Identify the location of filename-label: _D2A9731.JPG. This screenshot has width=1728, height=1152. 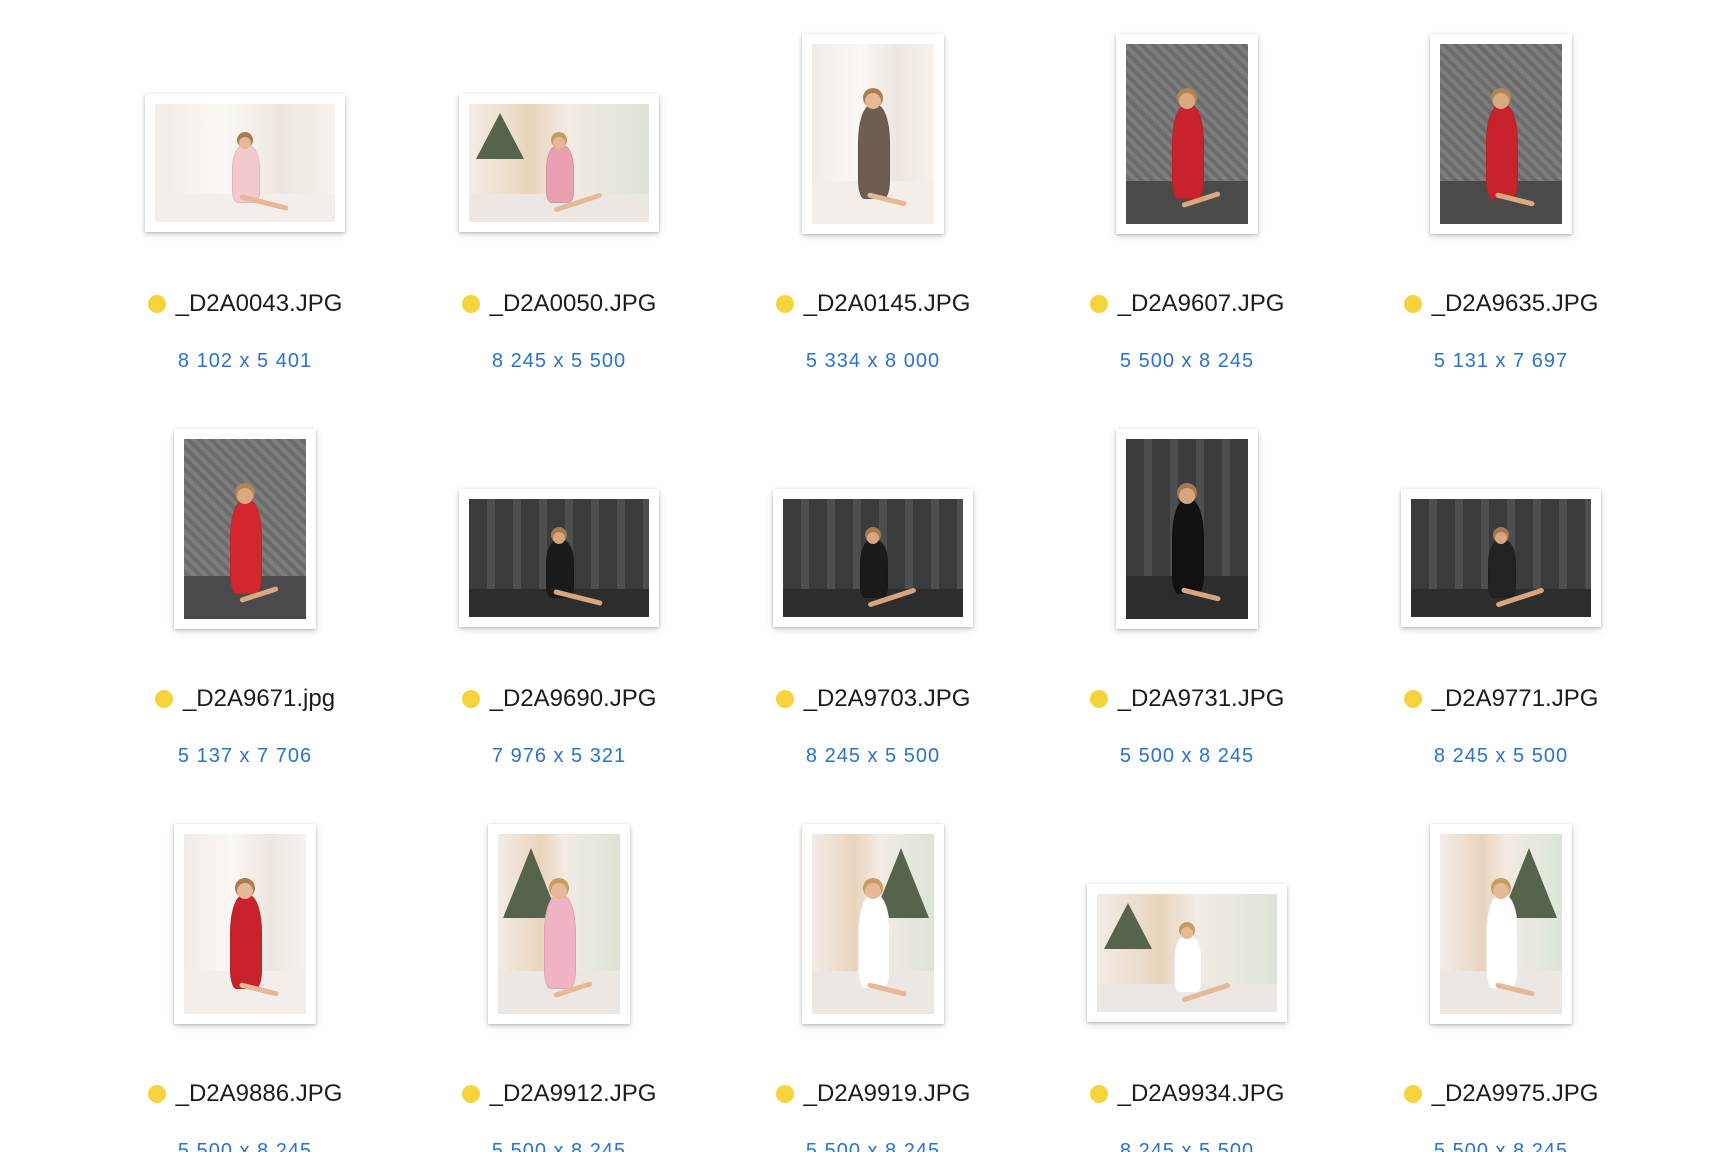
(1201, 699).